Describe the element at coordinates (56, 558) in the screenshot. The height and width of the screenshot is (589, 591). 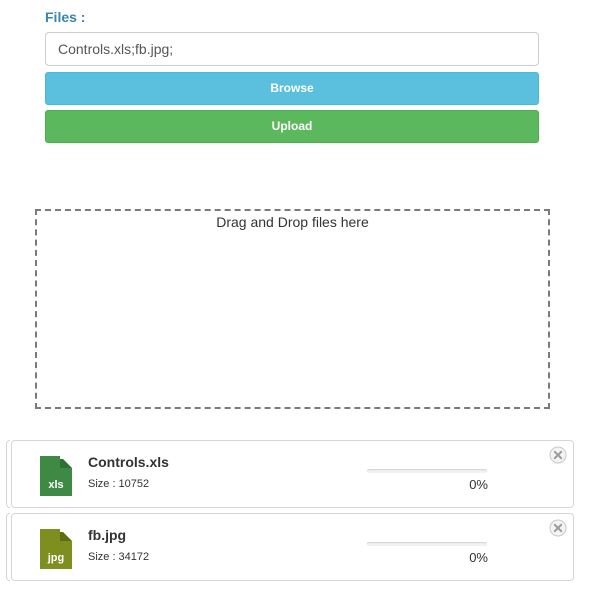
I see `file-extension-label: jpg` at that location.